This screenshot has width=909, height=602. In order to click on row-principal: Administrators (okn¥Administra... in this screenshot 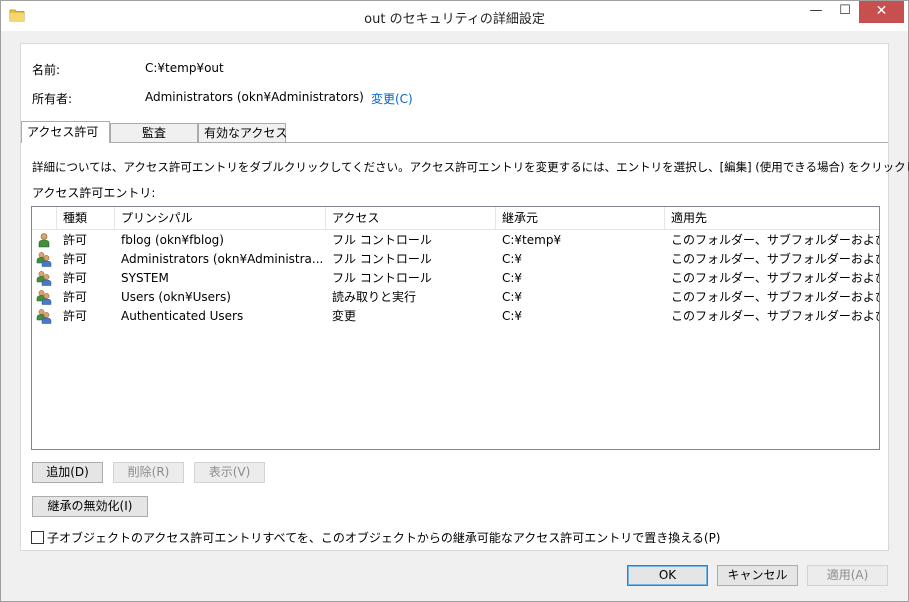, I will do `click(222, 259)`.